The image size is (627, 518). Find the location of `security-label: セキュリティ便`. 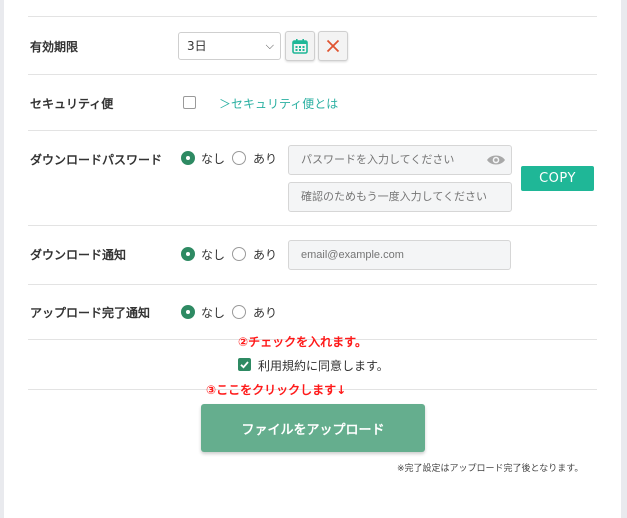

security-label: セキュリティ便 is located at coordinates (72, 104).